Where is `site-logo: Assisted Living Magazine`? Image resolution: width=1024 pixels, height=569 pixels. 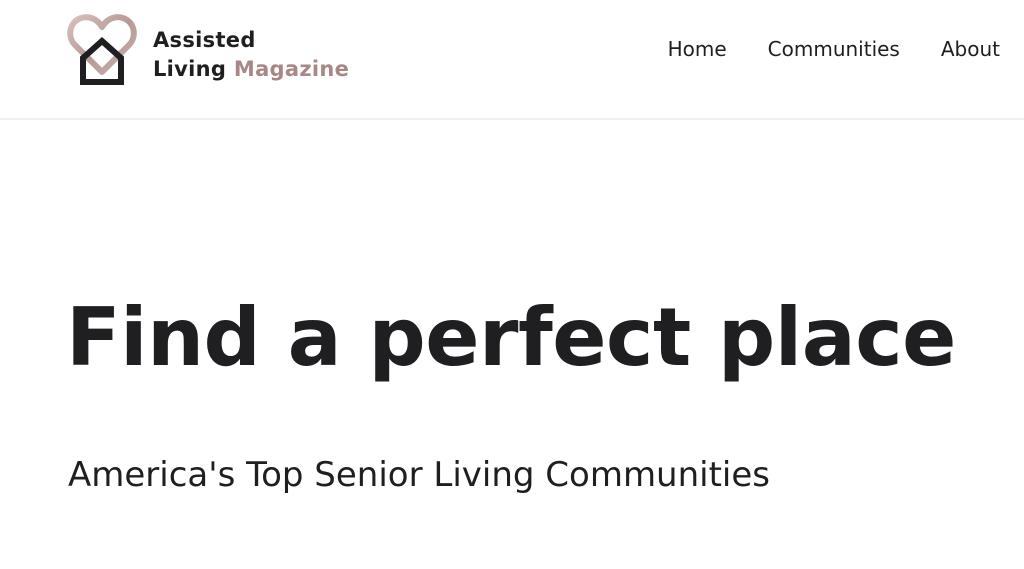 site-logo: Assisted Living Magazine is located at coordinates (216, 51).